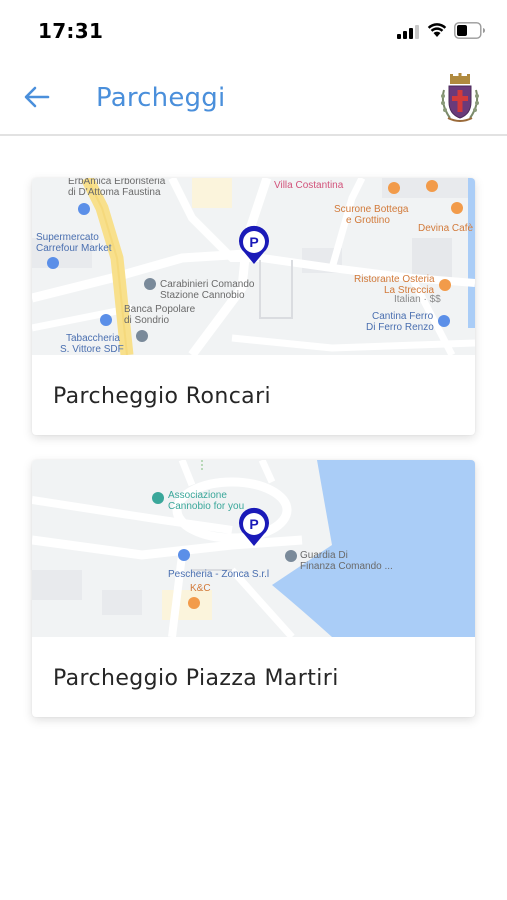  What do you see at coordinates (253, 31) in the screenshot?
I see `status-bar: 17:31` at bounding box center [253, 31].